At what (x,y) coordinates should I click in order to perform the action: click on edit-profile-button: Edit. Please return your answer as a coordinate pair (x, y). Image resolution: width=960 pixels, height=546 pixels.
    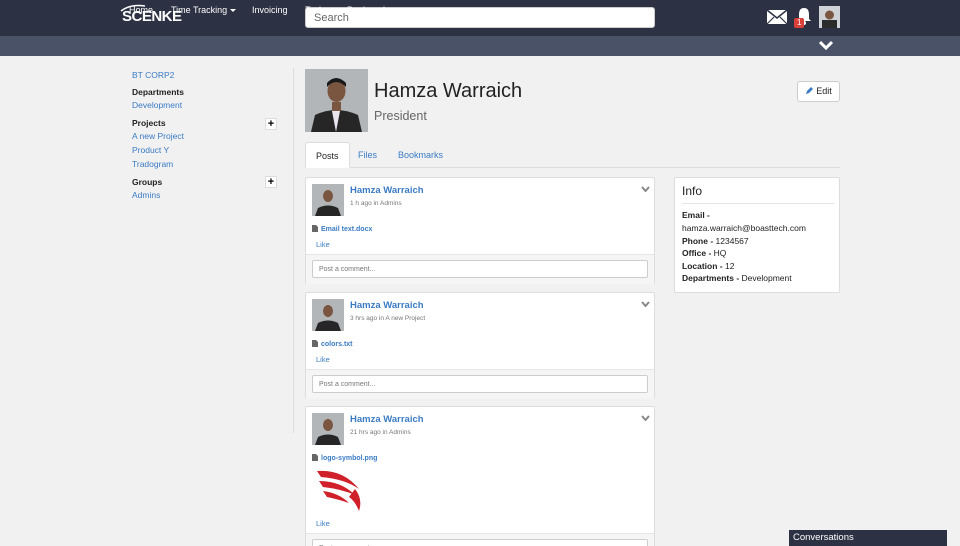
    Looking at the image, I should click on (818, 91).